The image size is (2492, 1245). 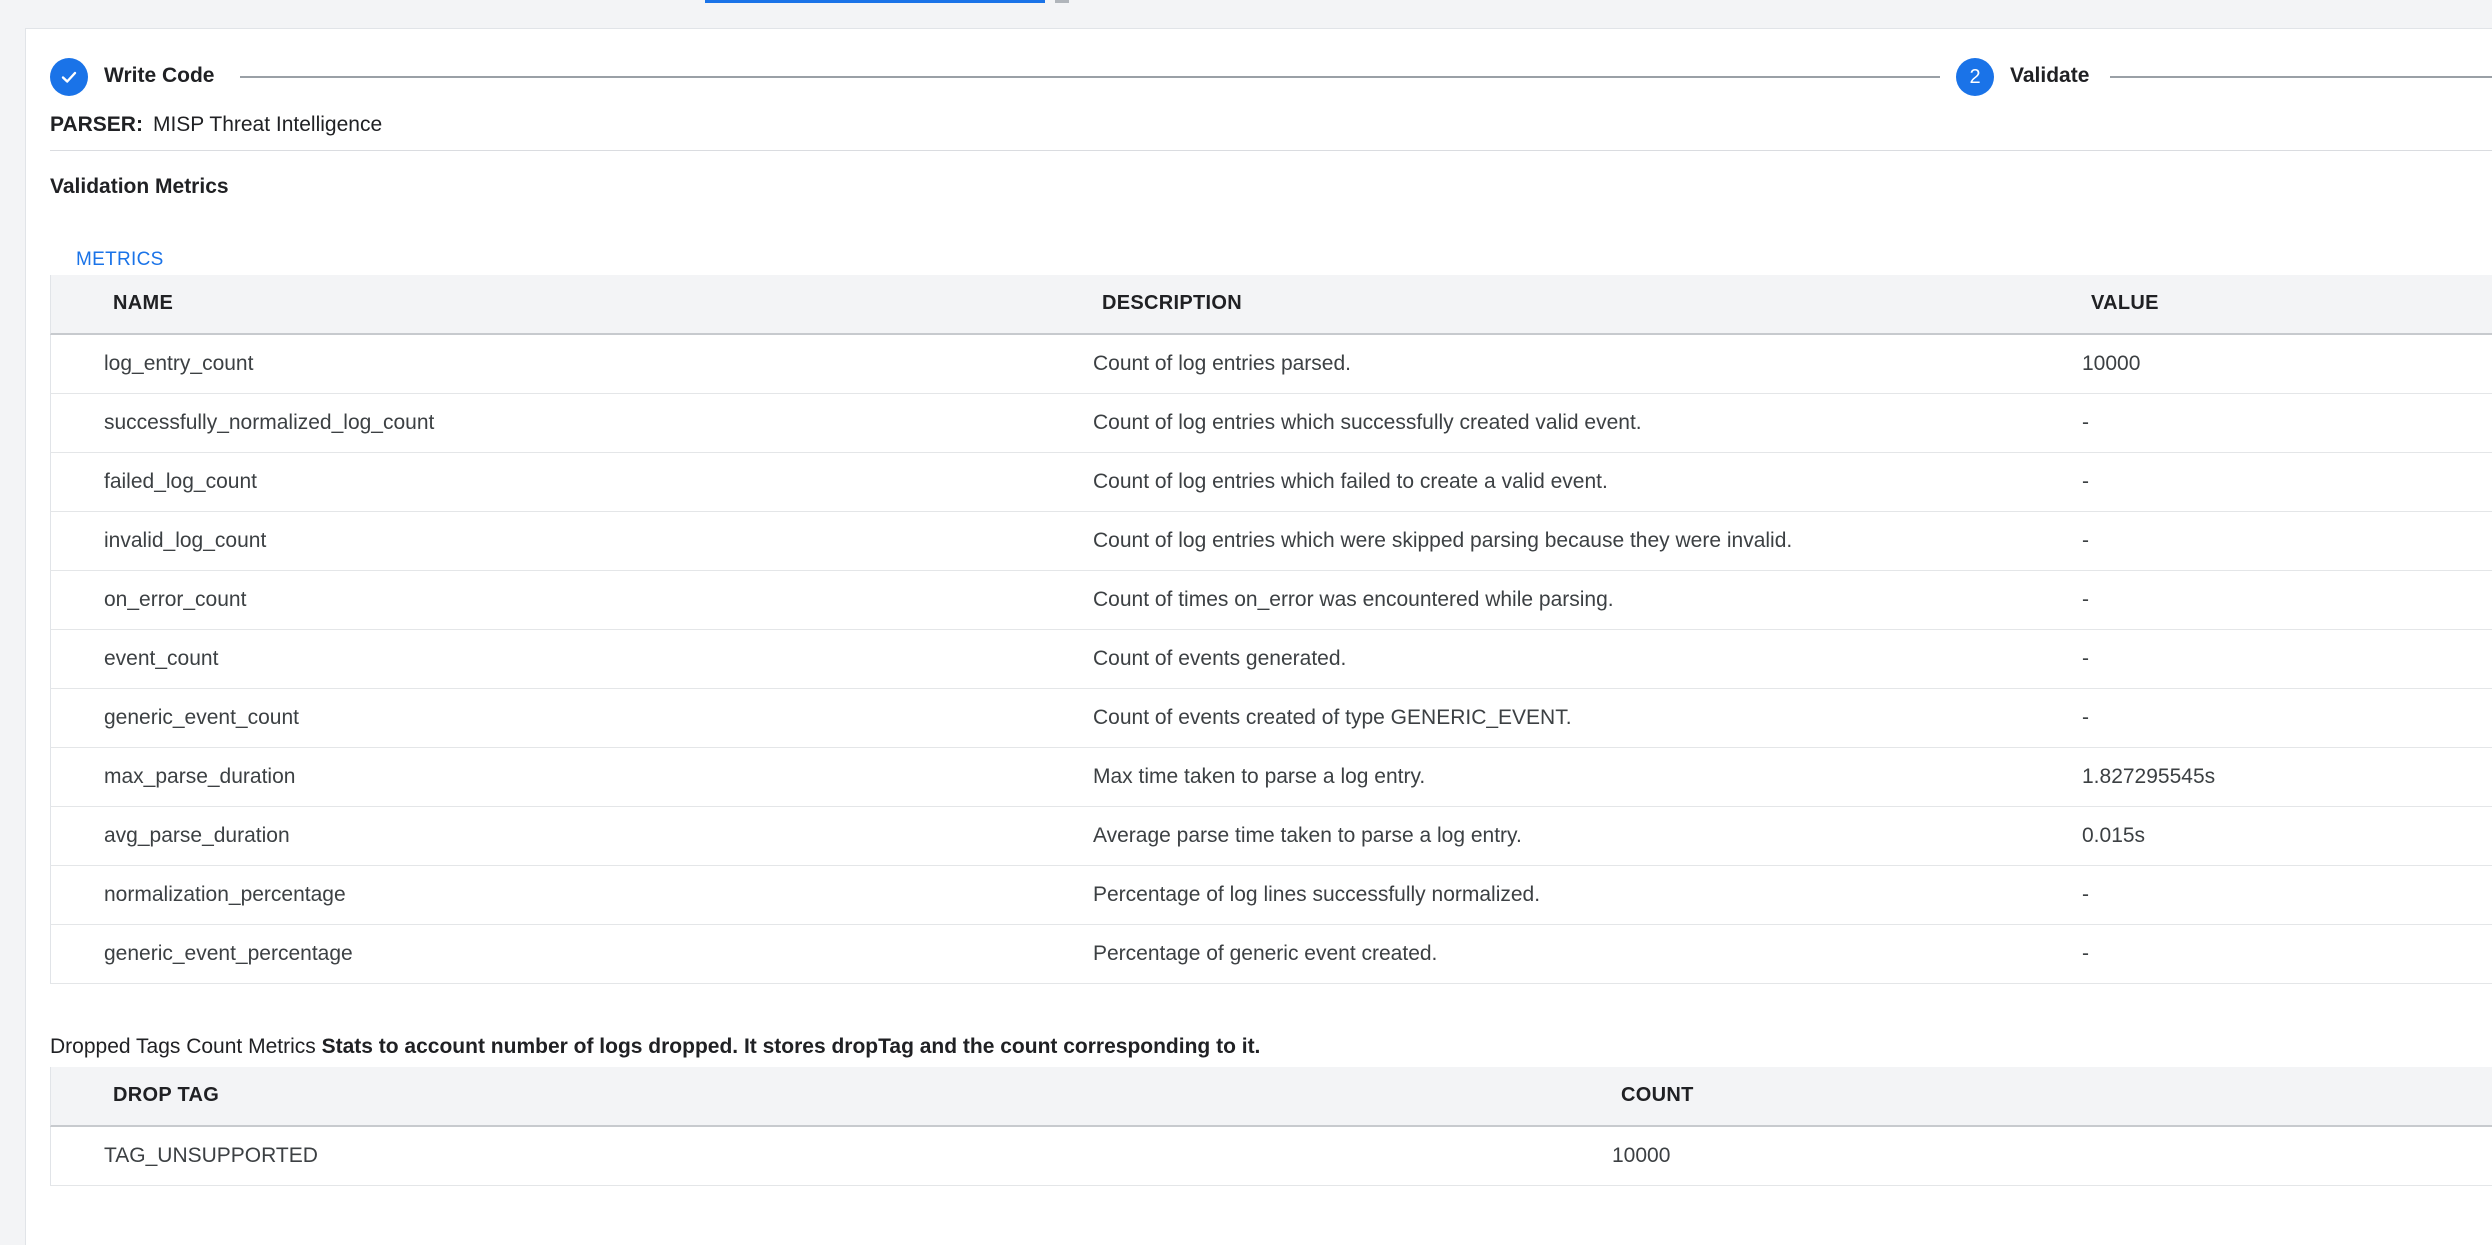 I want to click on metric-value: 0.015s, so click(x=2114, y=835).